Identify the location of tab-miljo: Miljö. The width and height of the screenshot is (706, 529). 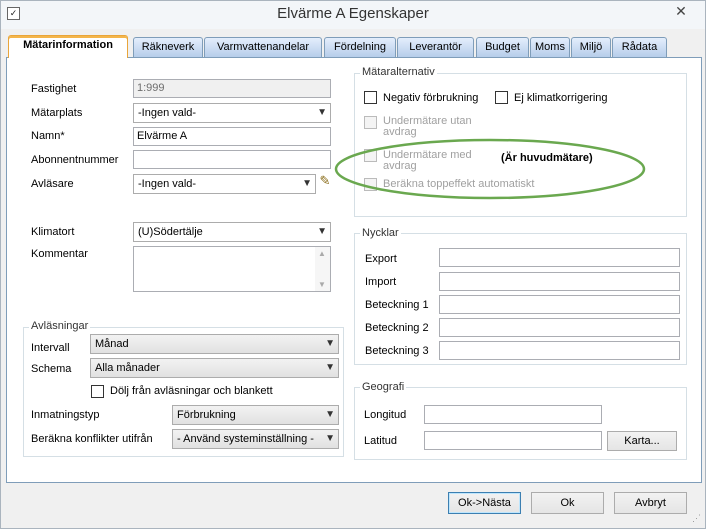
(591, 47).